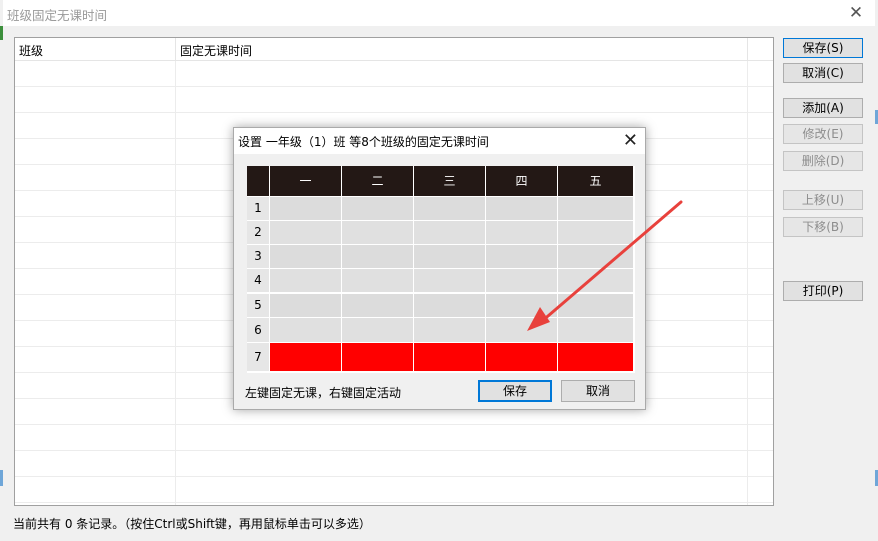 This screenshot has height=541, width=878. Describe the element at coordinates (394, 49) in the screenshot. I see `list-header: 班级 固定无课时间` at that location.